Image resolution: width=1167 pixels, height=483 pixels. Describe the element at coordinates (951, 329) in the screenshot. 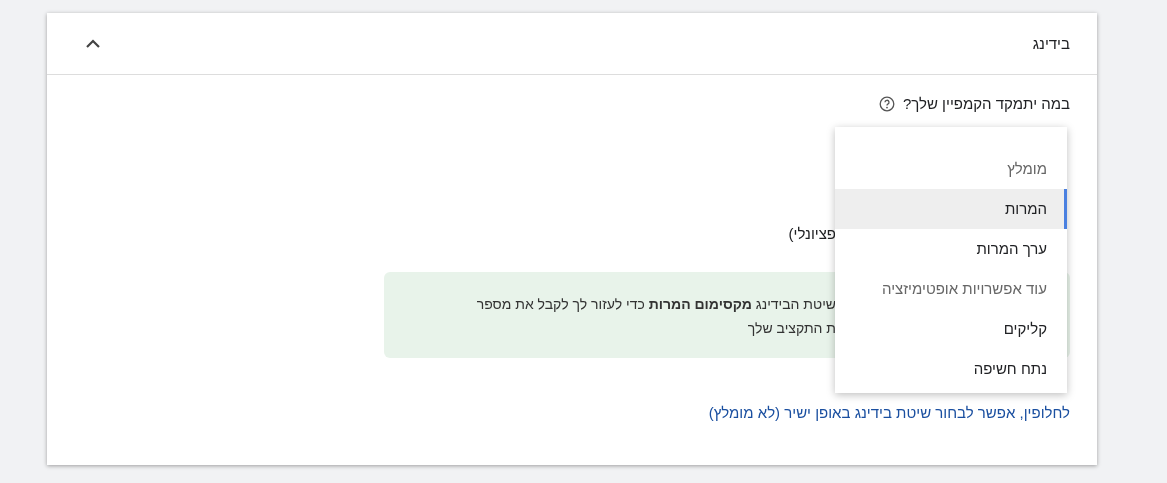

I see `menu-item: קליקים` at that location.